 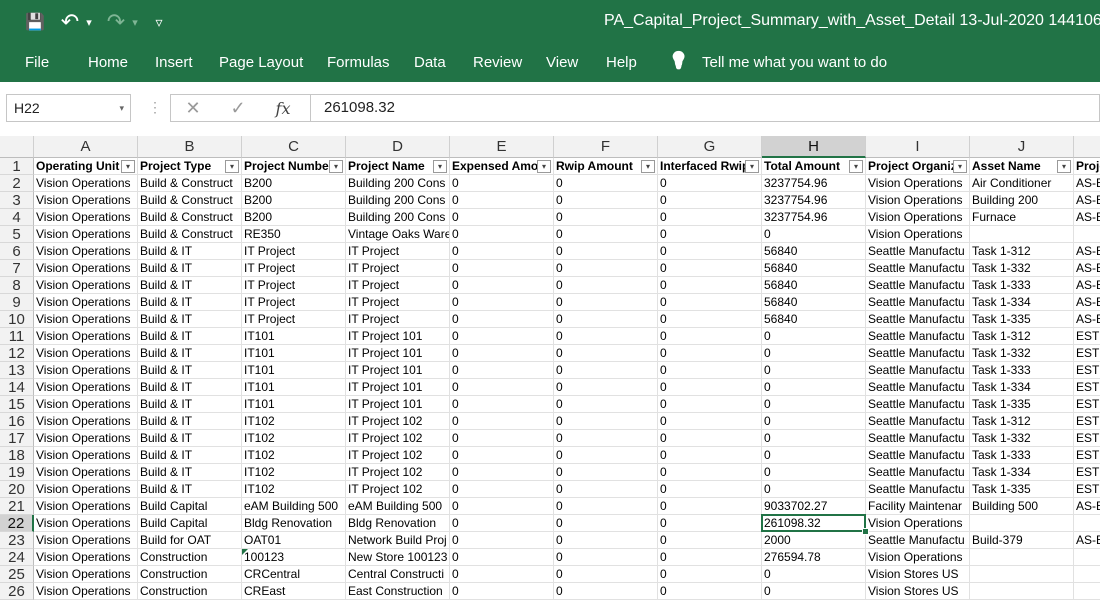 I want to click on error-indicator-icon, so click(x=245, y=552).